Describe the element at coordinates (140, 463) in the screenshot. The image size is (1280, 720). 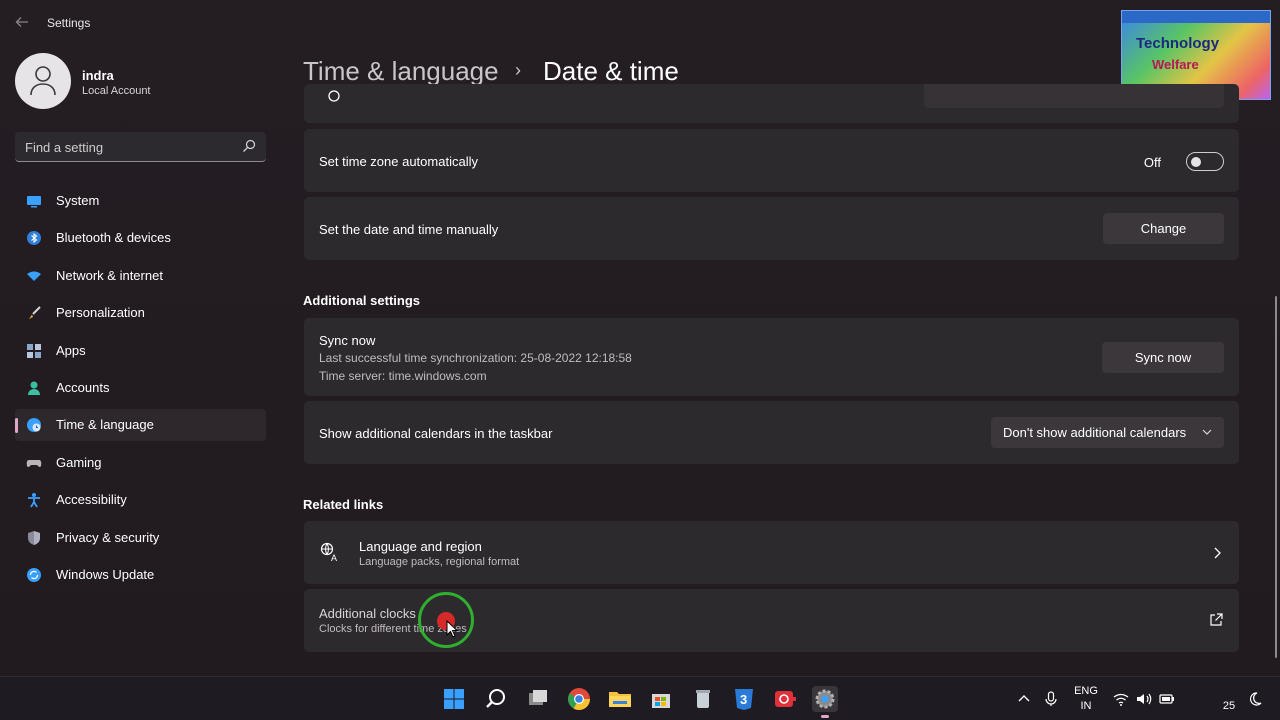
I see `sidebar-item-gaming: Gaming` at that location.